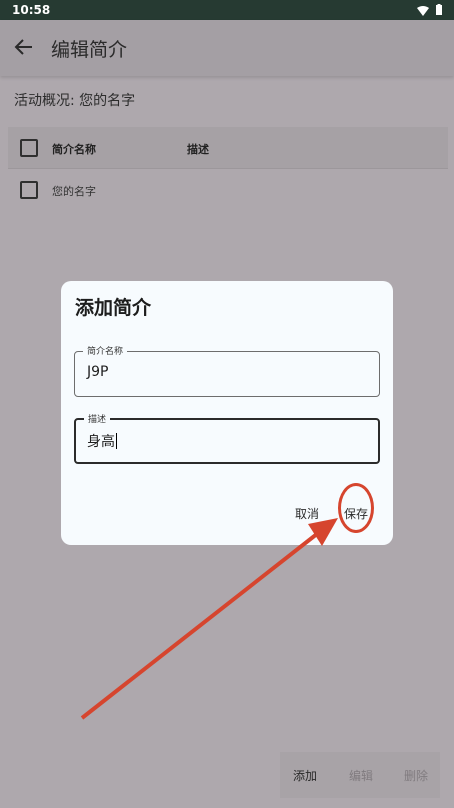 The image size is (454, 808). Describe the element at coordinates (209, 619) in the screenshot. I see `annotation-arrow` at that location.